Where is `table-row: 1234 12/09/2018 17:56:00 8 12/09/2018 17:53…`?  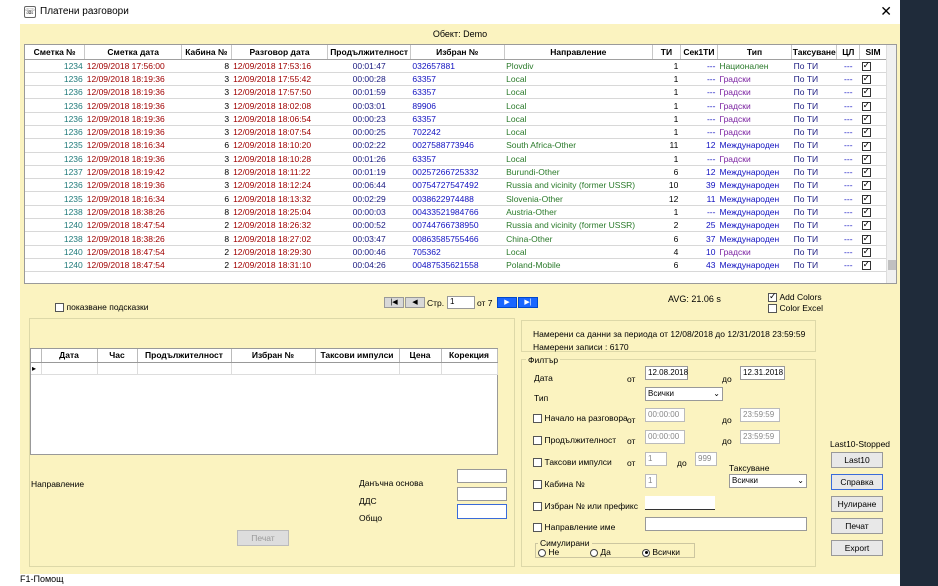 table-row: 1234 12/09/2018 17:56:00 8 12/09/2018 17:53… is located at coordinates (456, 66).